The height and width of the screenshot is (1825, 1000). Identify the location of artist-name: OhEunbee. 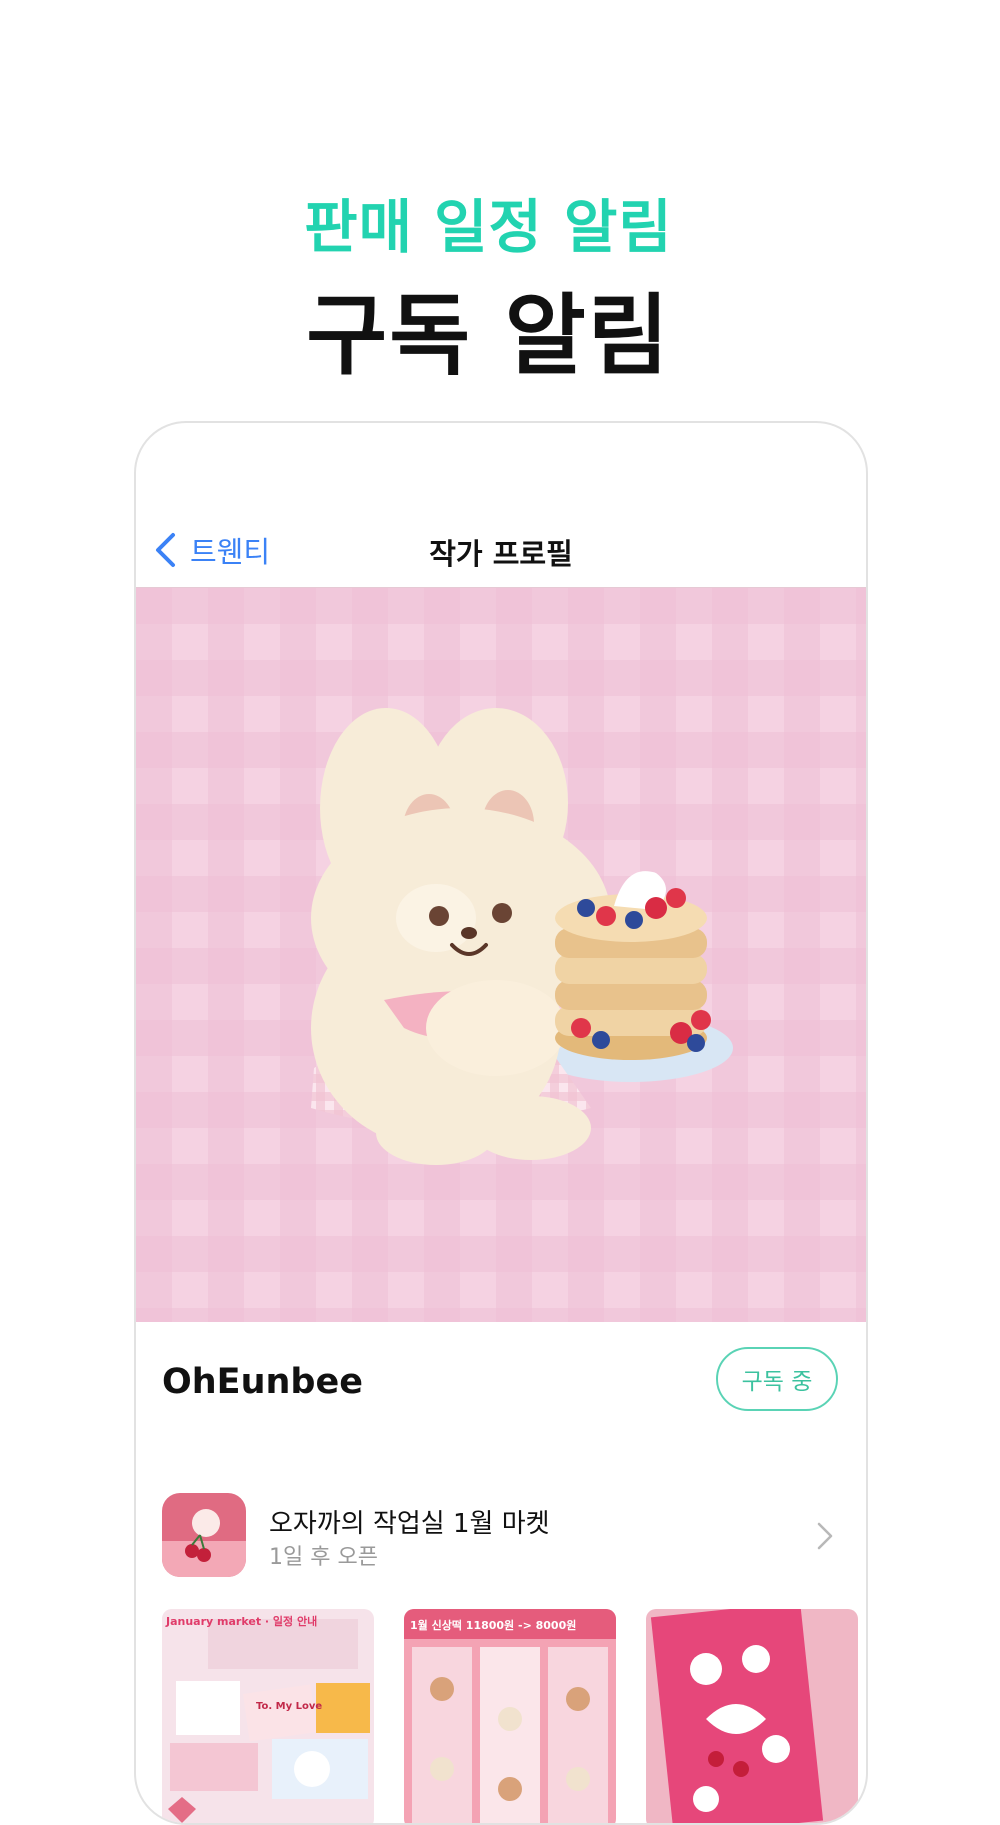
(262, 1382).